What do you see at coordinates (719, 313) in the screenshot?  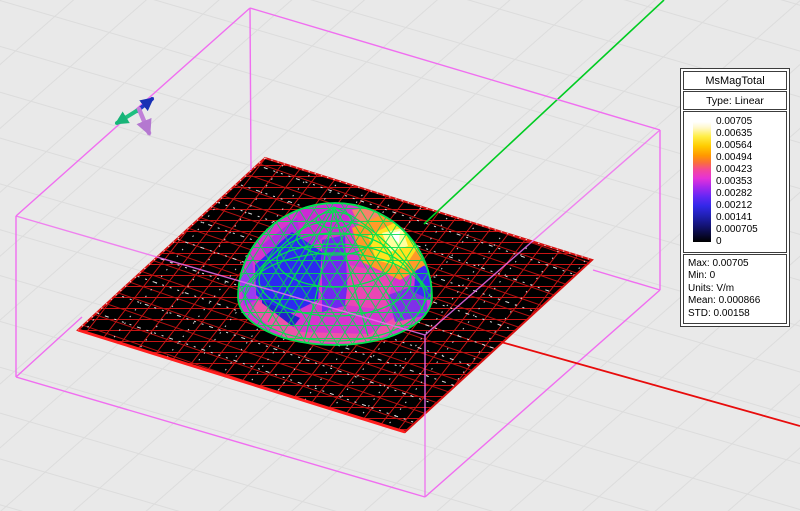 I see `stat-line: STD: 0.00158` at bounding box center [719, 313].